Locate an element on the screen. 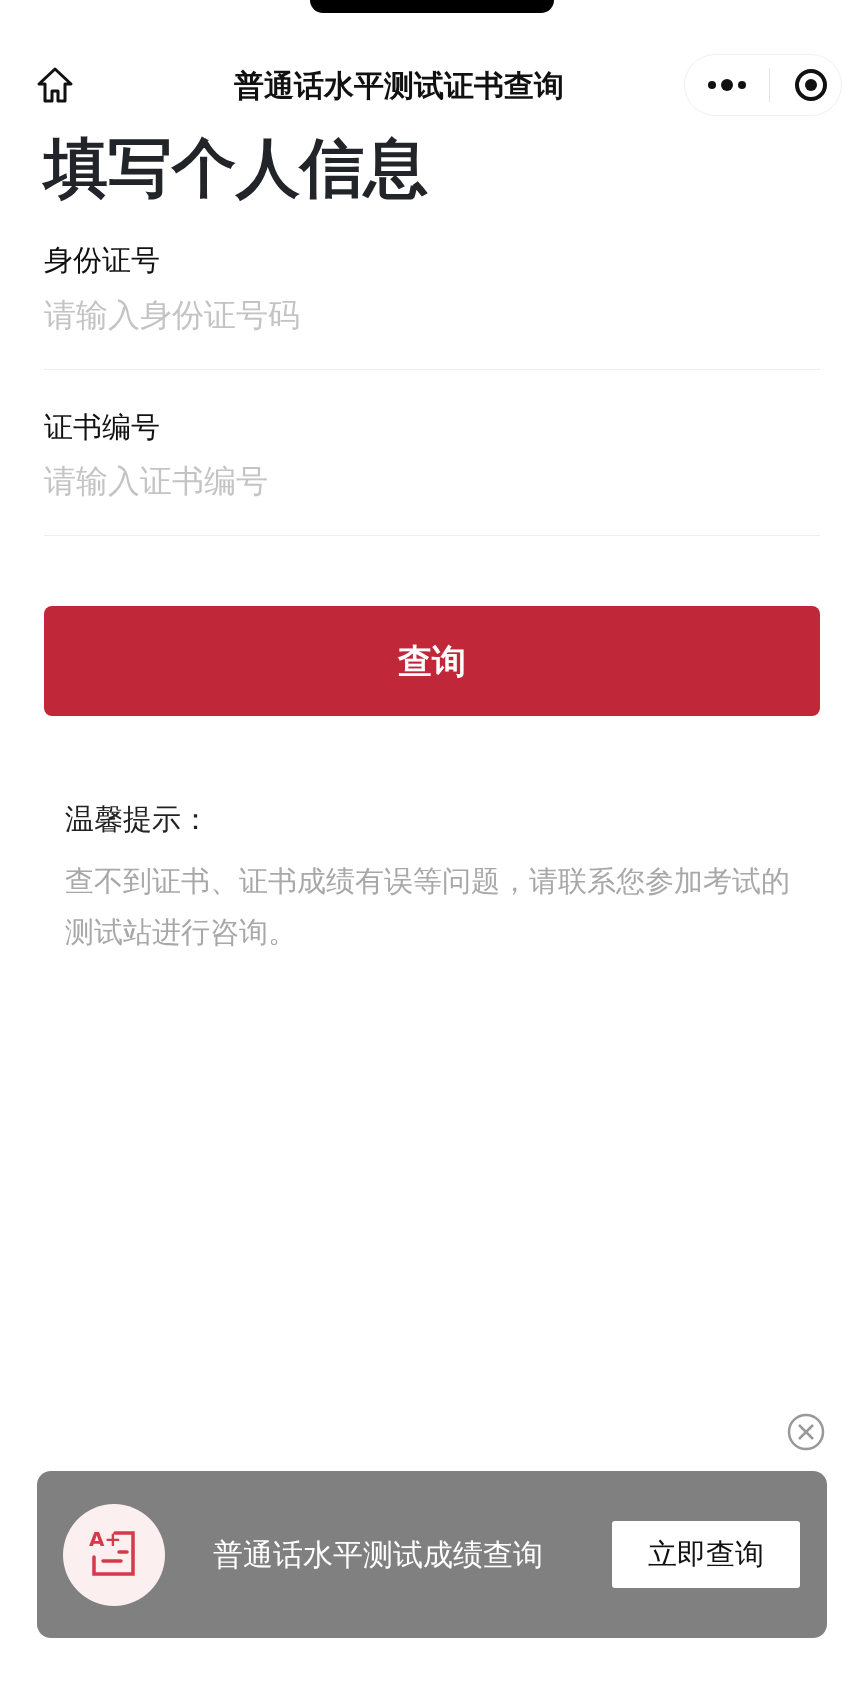 This screenshot has width=864, height=1707. page-title: 普通话水平测试证书查询 is located at coordinates (399, 85).